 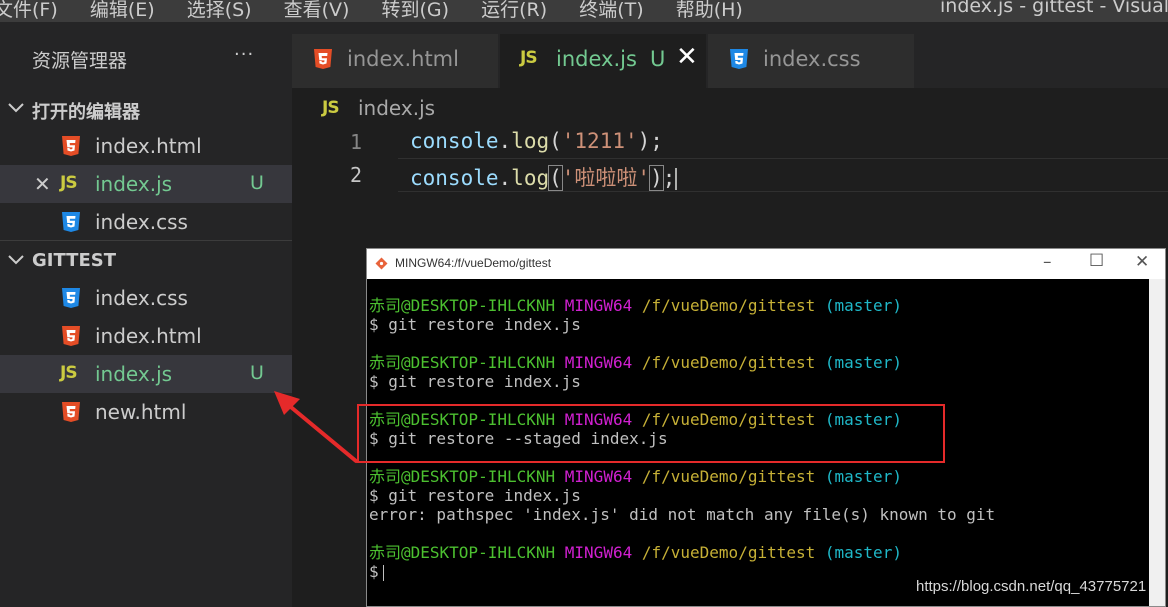 I want to click on tab-label: index.html, so click(x=403, y=59).